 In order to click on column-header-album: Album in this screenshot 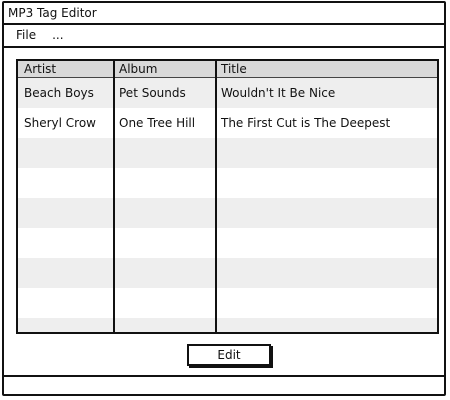, I will do `click(164, 69)`.